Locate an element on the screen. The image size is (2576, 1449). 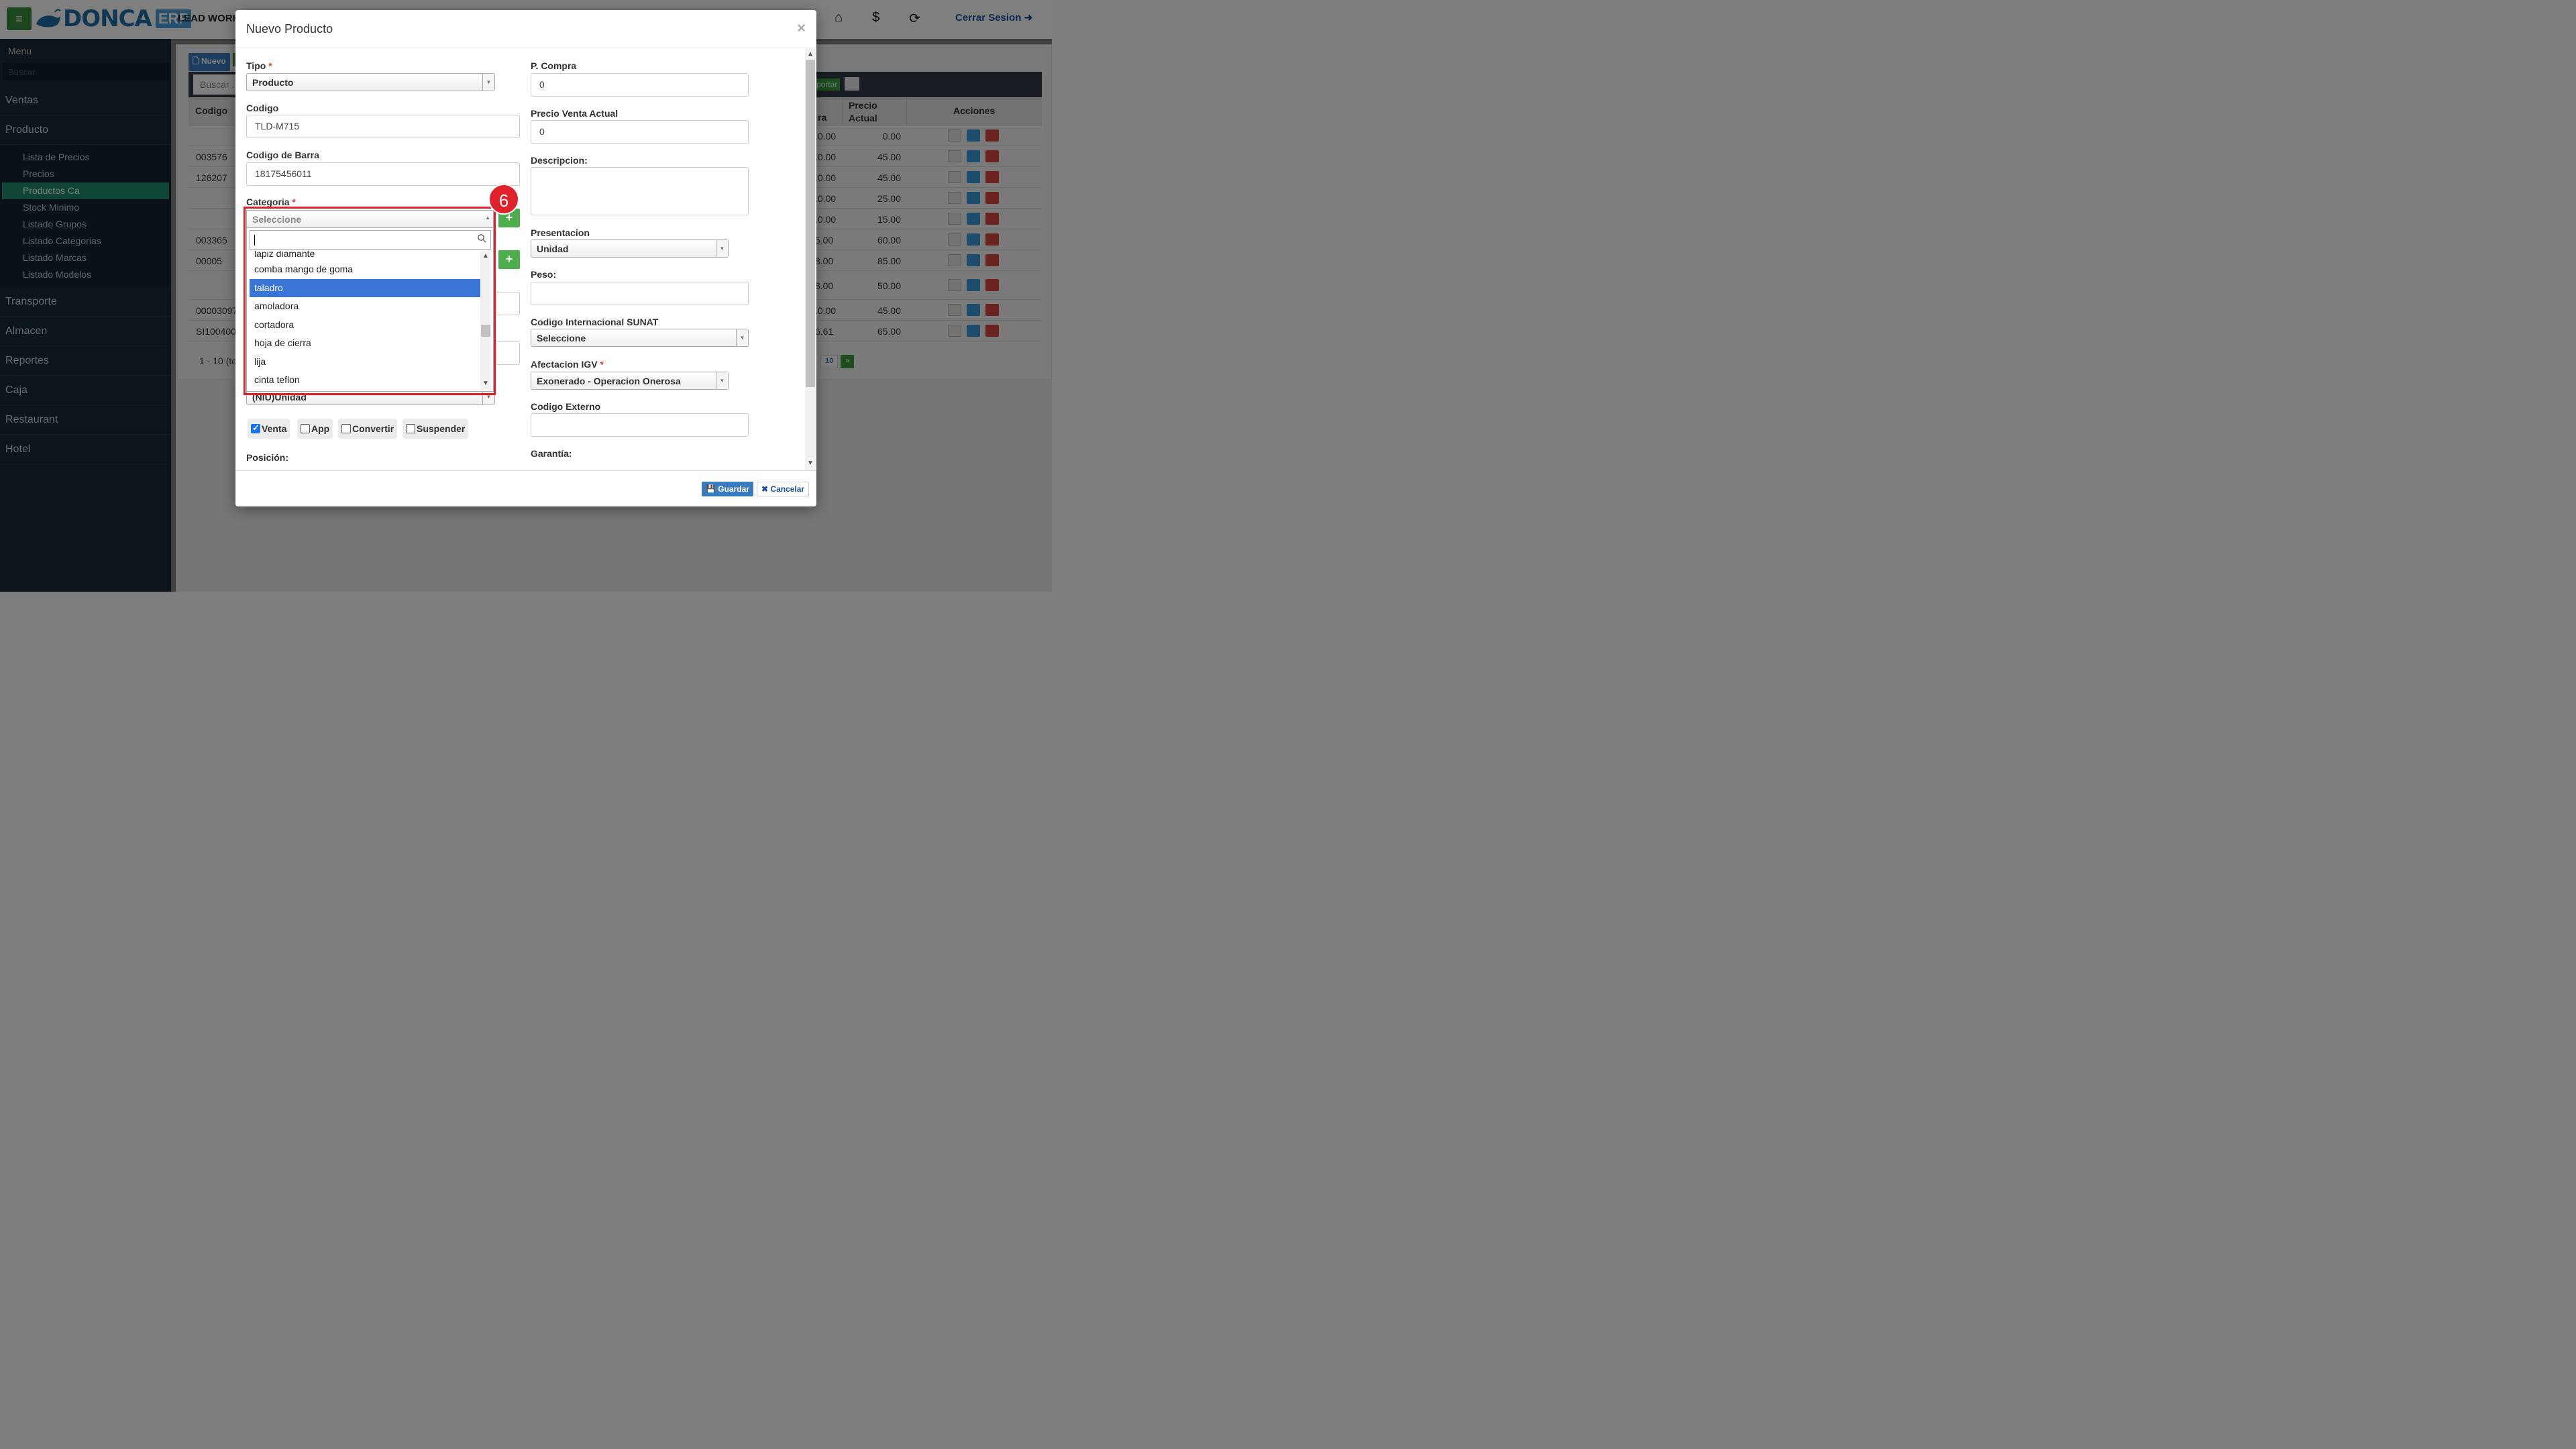
presentacion-label: Presentacion is located at coordinates (560, 232).